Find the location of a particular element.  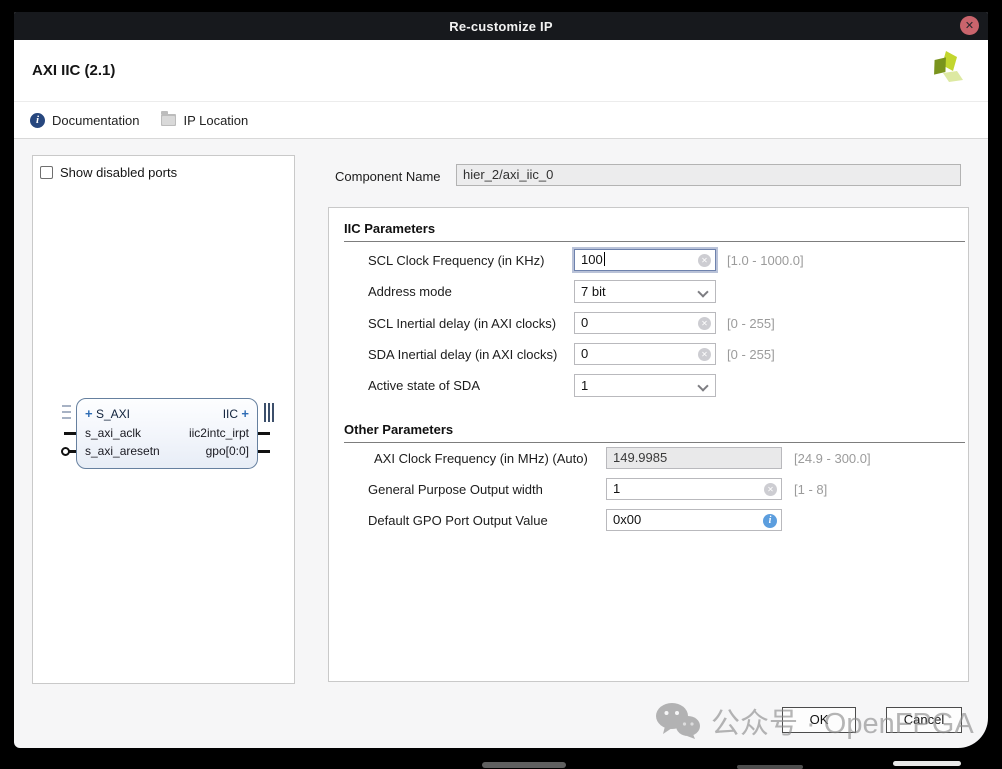

scl-clock-freq-range: [1.0 - 1000.0] is located at coordinates (765, 260).